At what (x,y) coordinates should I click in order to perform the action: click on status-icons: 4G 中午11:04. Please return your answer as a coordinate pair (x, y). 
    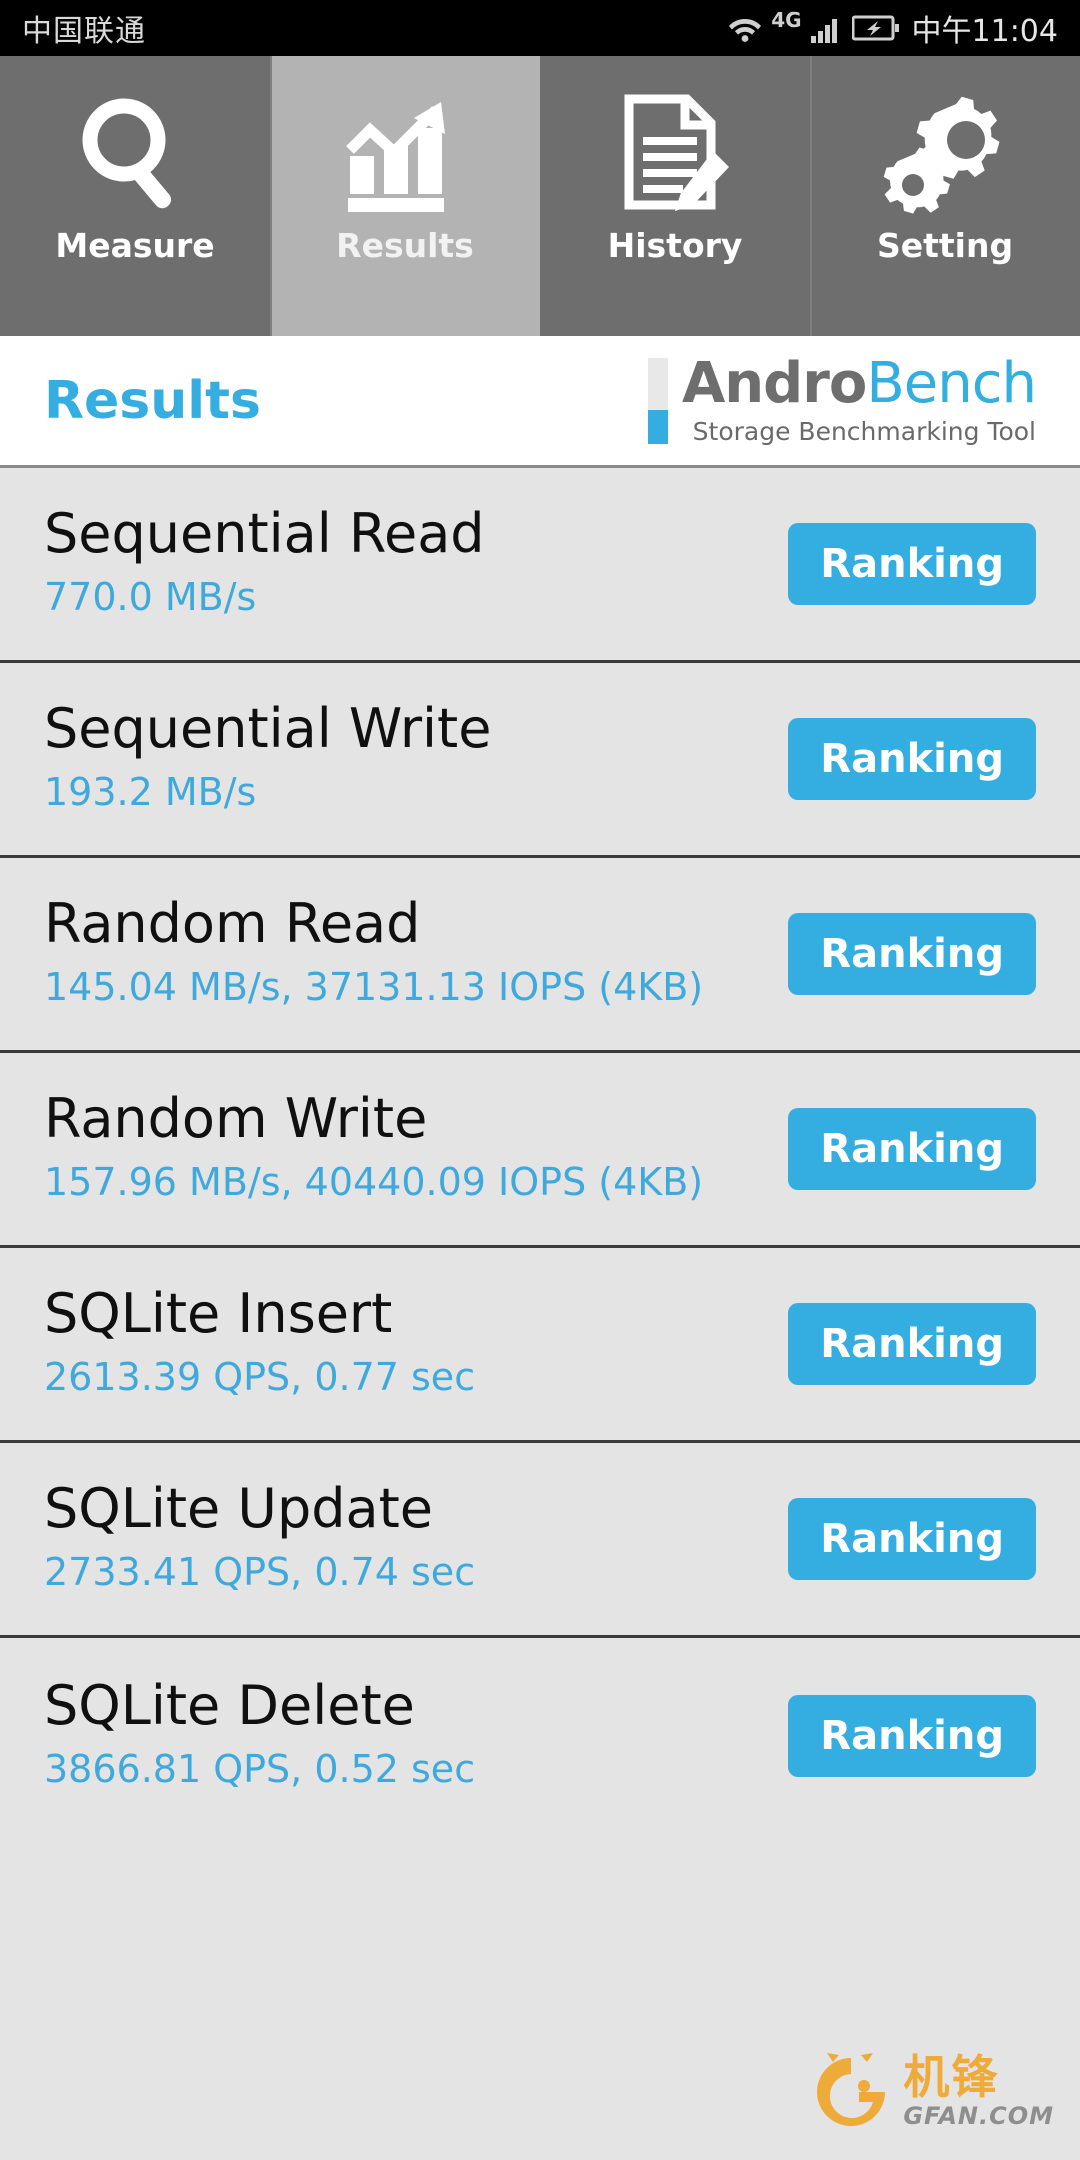
    Looking at the image, I should click on (892, 28).